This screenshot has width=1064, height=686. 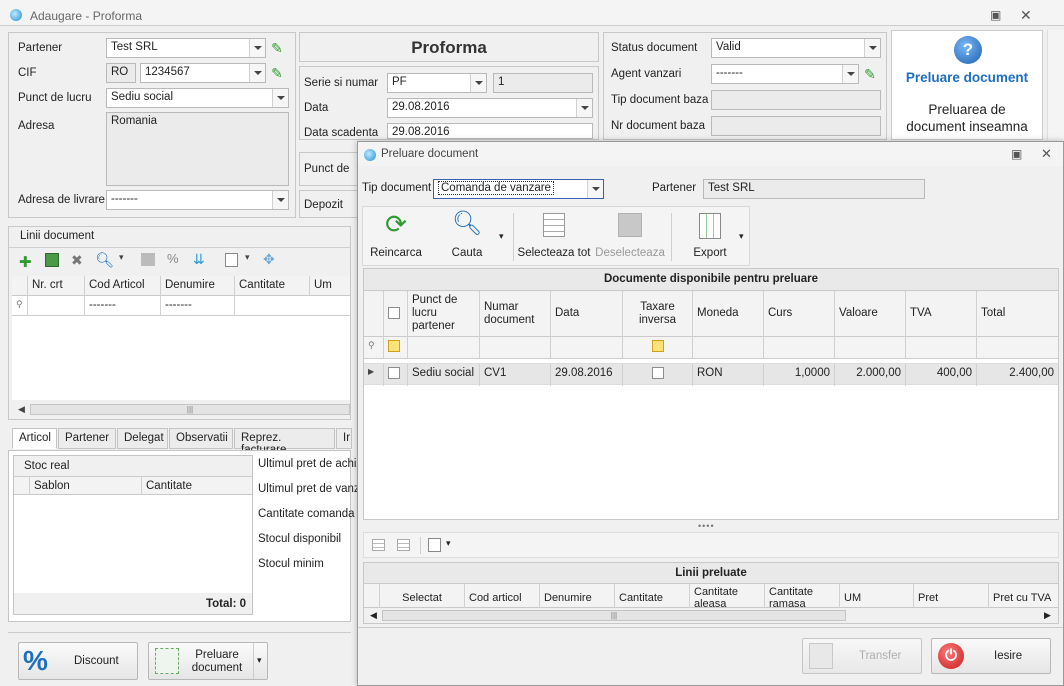 I want to click on col-nr-crt: Nr. crt, so click(x=56, y=286).